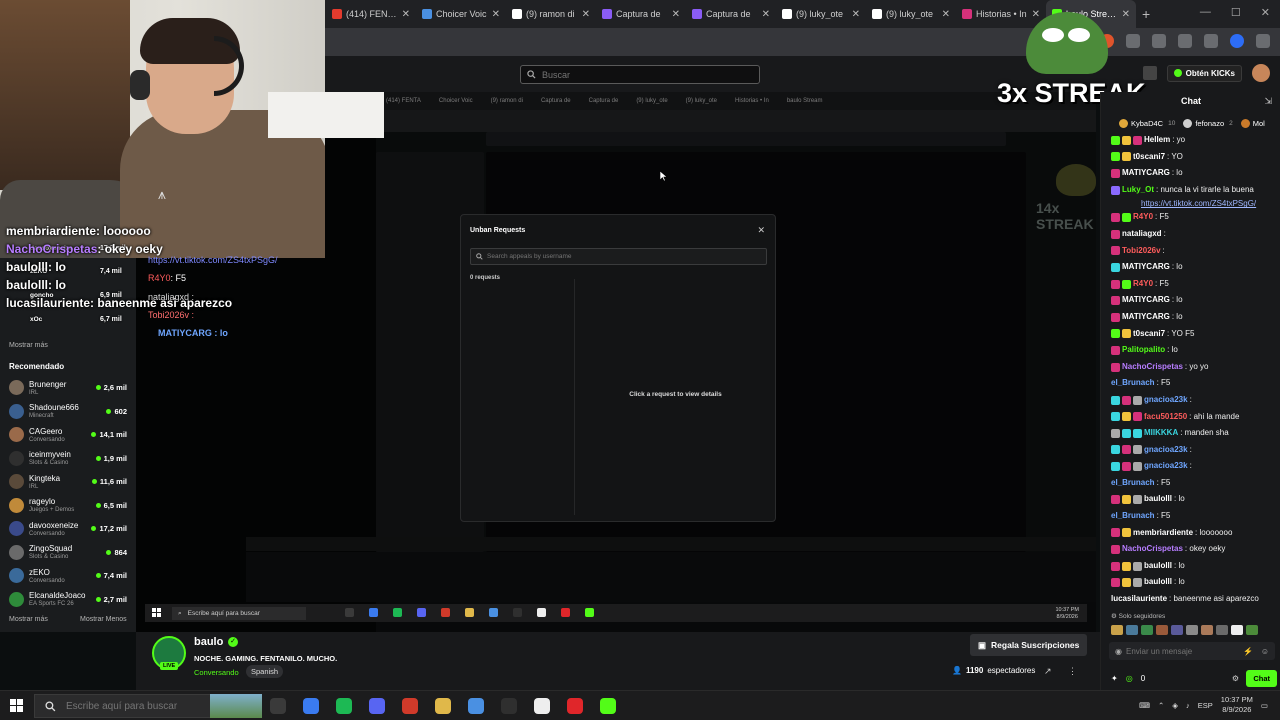 This screenshot has height=720, width=1280. Describe the element at coordinates (68, 600) in the screenshot. I see `recommended-channel: ElcanaldeJoaco EA Sports FC 26 2,7 mil` at that location.